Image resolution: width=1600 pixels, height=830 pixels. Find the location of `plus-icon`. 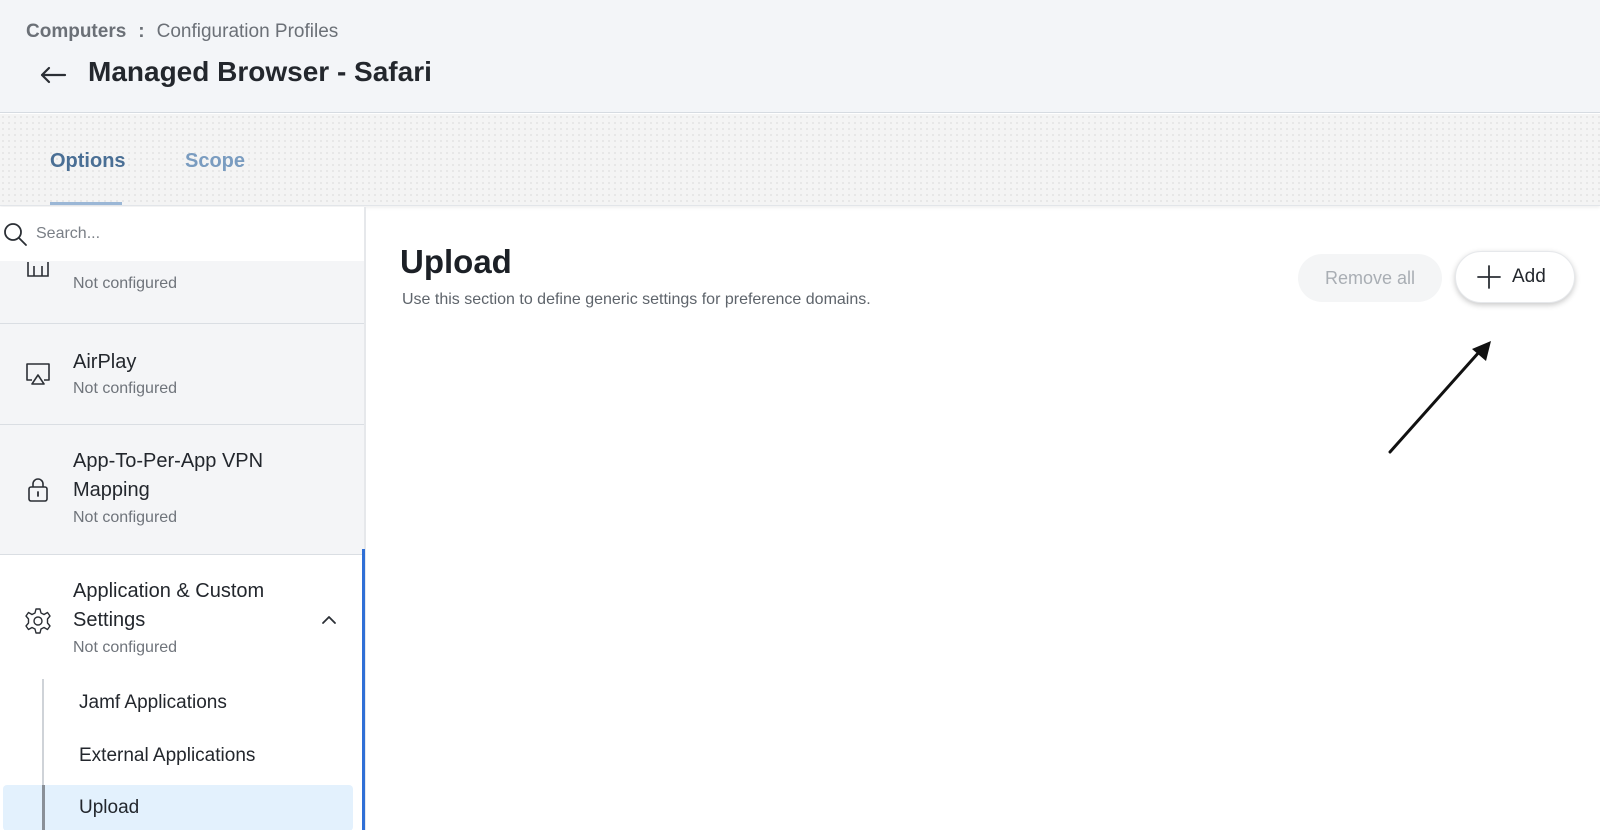

plus-icon is located at coordinates (1489, 277).